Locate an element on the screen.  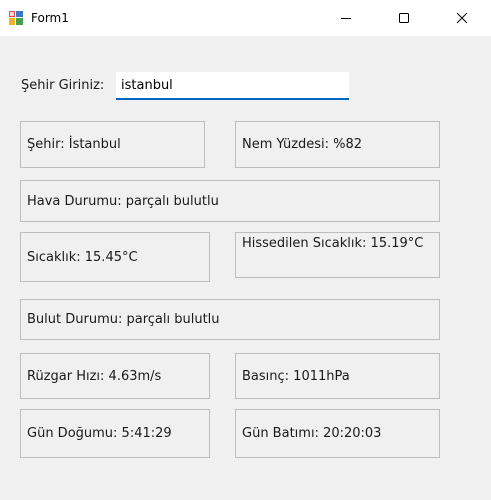
sunrise-result-box: Gün Doğumu: 5:41:29 is located at coordinates (115, 433).